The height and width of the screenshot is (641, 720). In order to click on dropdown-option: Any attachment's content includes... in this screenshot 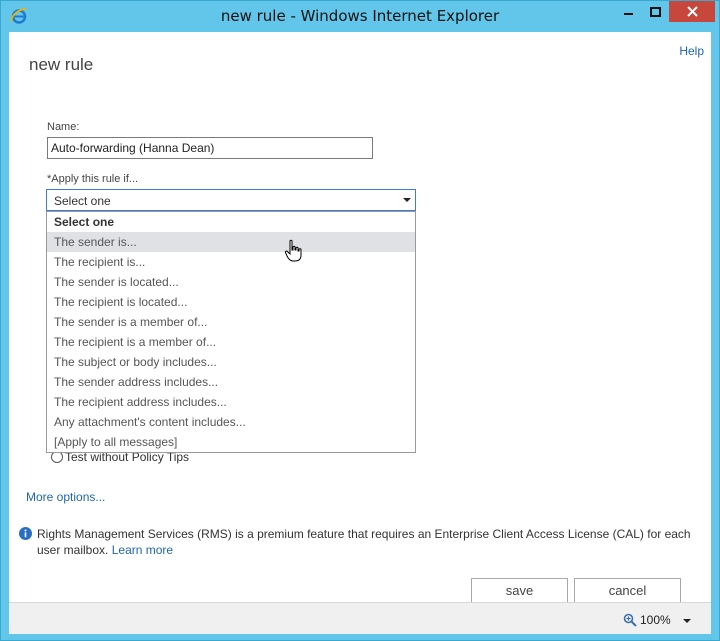, I will do `click(231, 422)`.